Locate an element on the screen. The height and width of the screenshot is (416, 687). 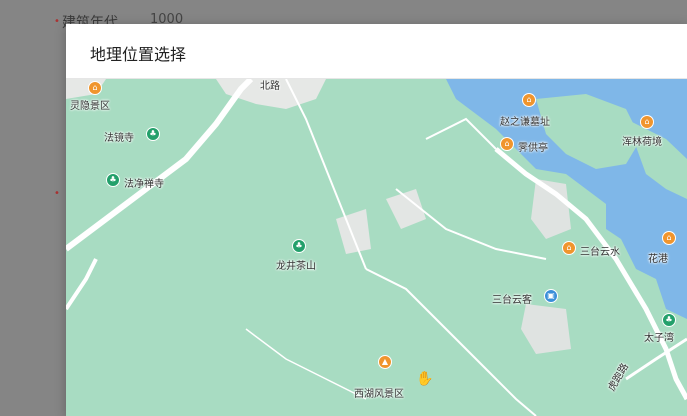
poi-label: 灵隐景区 is located at coordinates (90, 104).